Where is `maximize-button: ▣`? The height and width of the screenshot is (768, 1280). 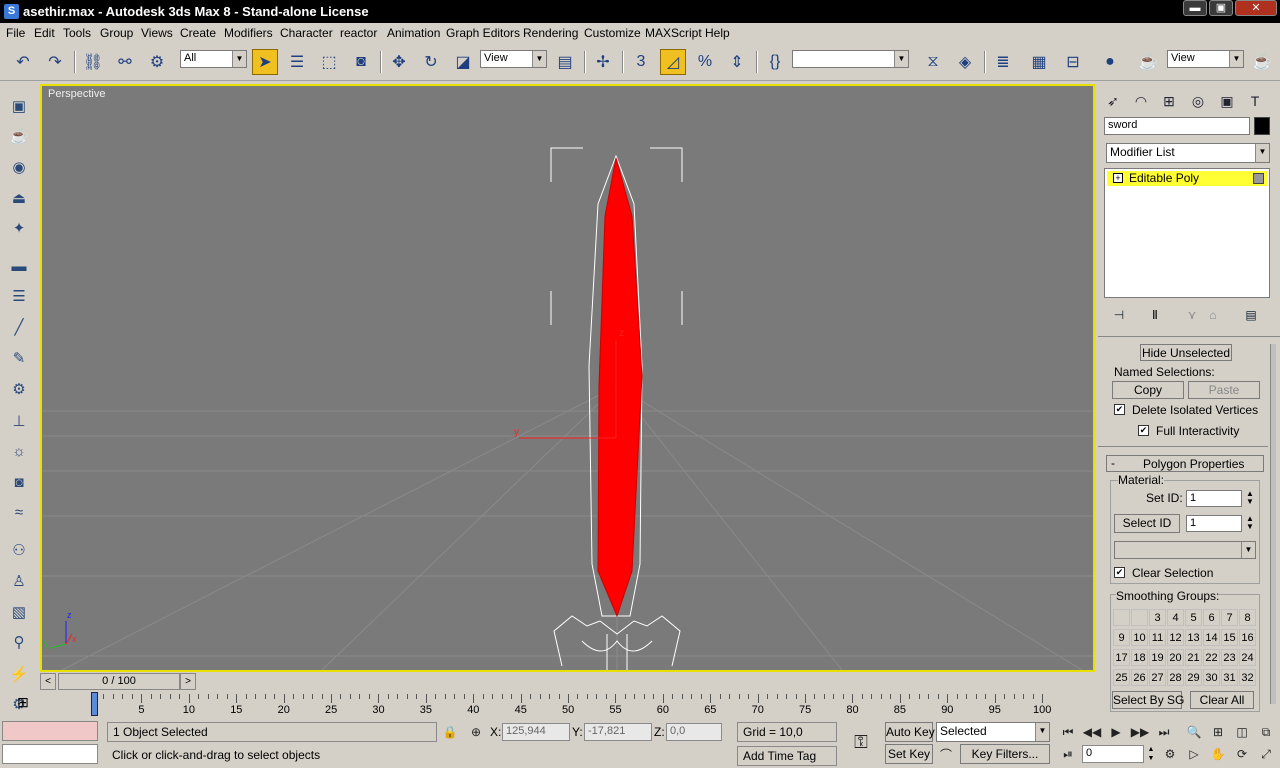 maximize-button: ▣ is located at coordinates (1221, 8).